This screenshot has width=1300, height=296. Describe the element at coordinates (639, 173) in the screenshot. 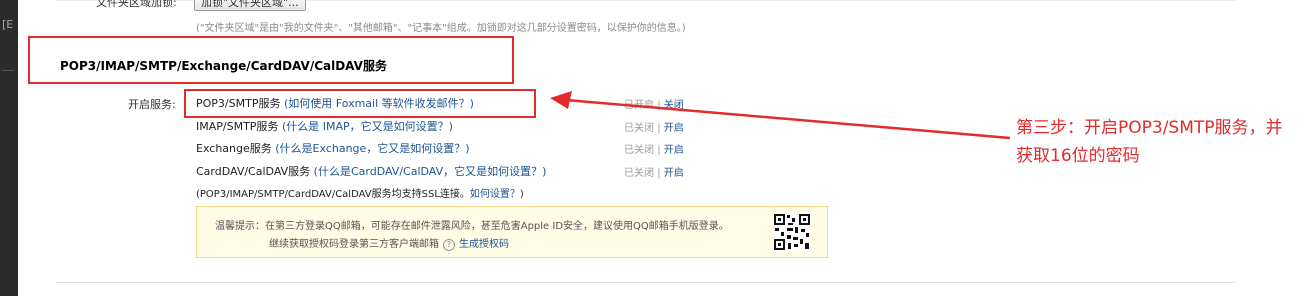

I see `status-text: 已关闭` at that location.